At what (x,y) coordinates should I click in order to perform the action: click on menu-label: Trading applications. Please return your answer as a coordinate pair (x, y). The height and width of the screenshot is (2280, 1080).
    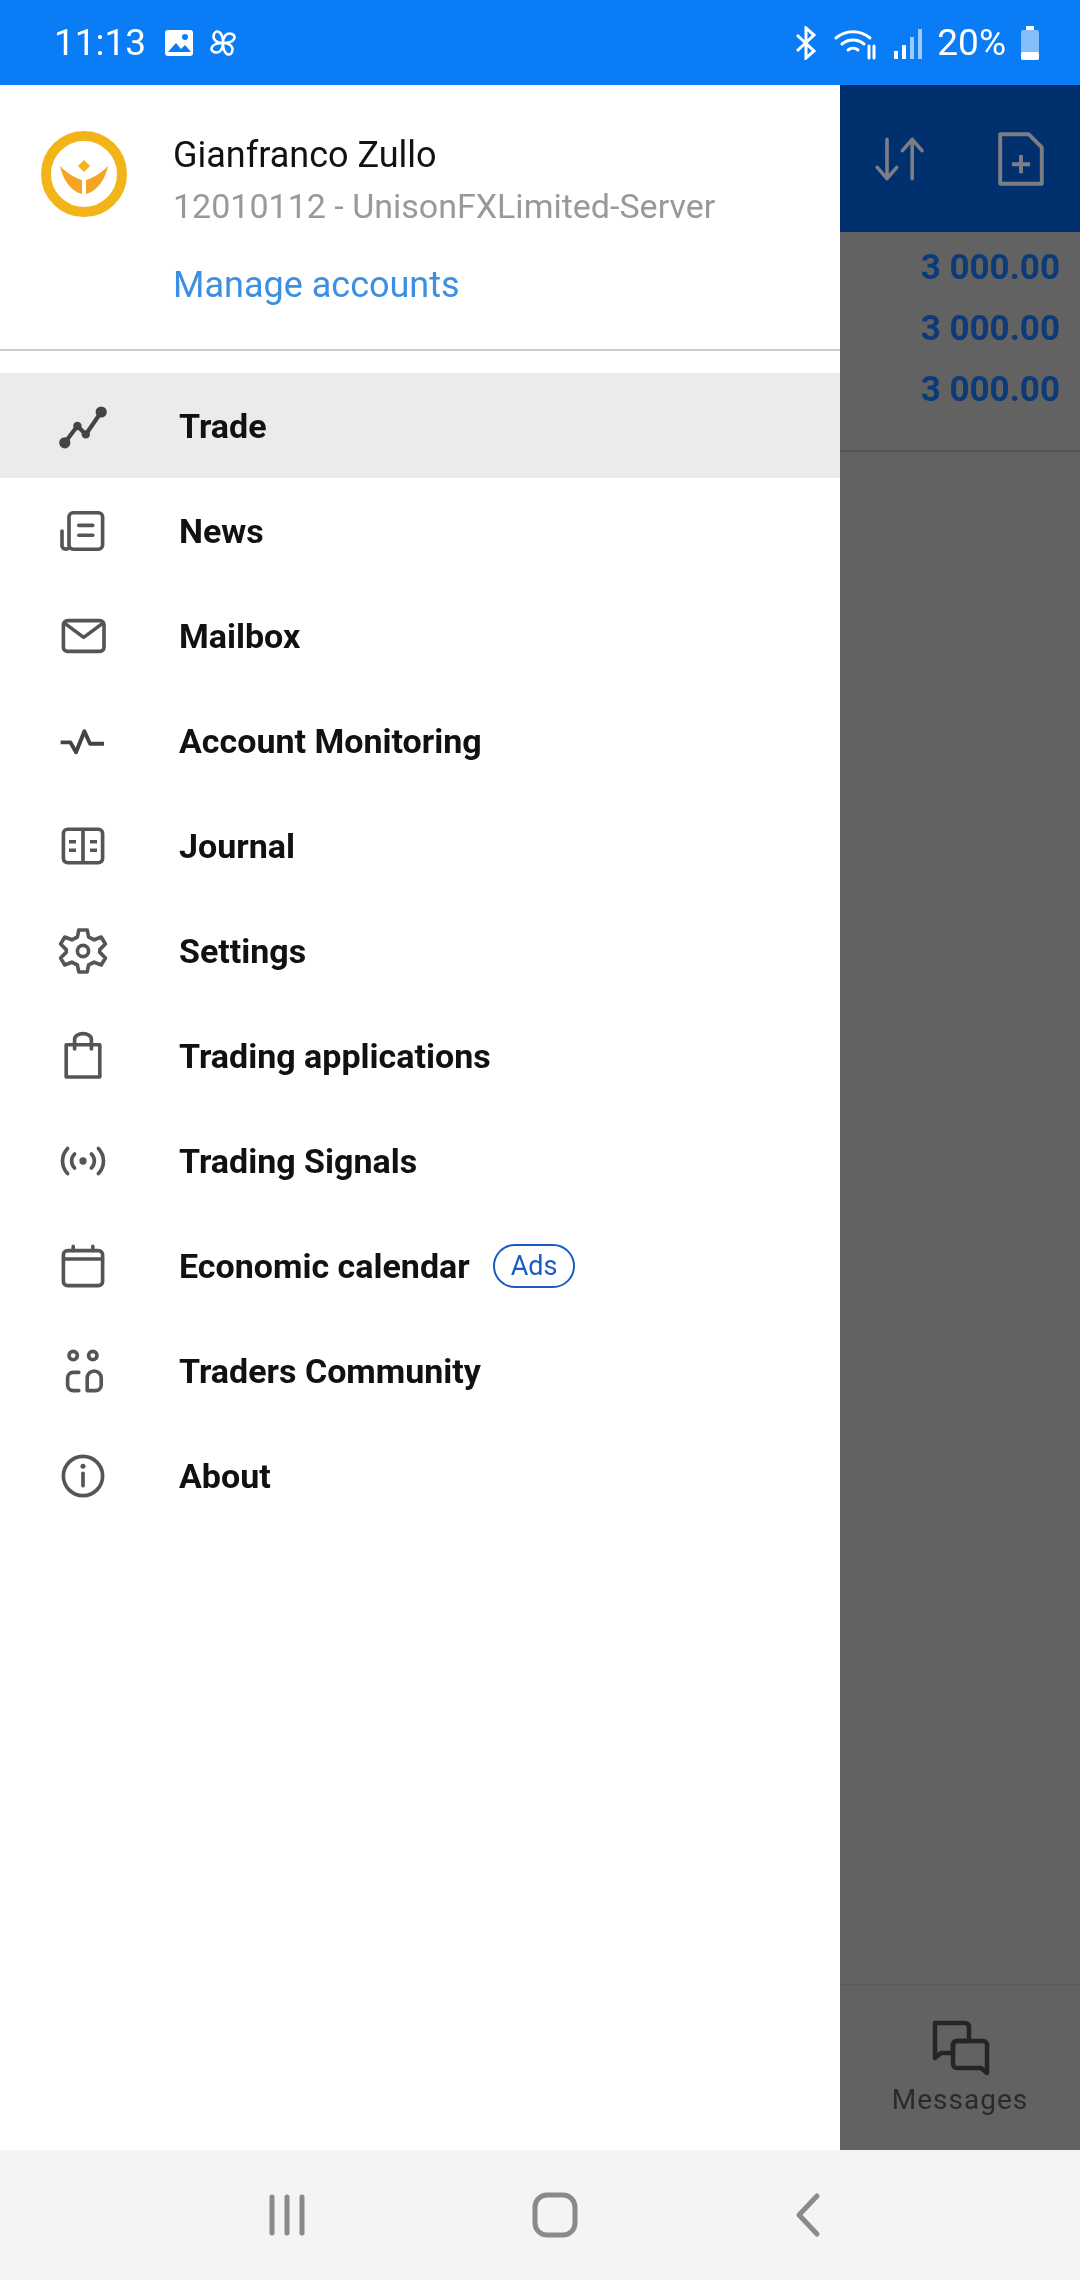
    Looking at the image, I should click on (335, 1055).